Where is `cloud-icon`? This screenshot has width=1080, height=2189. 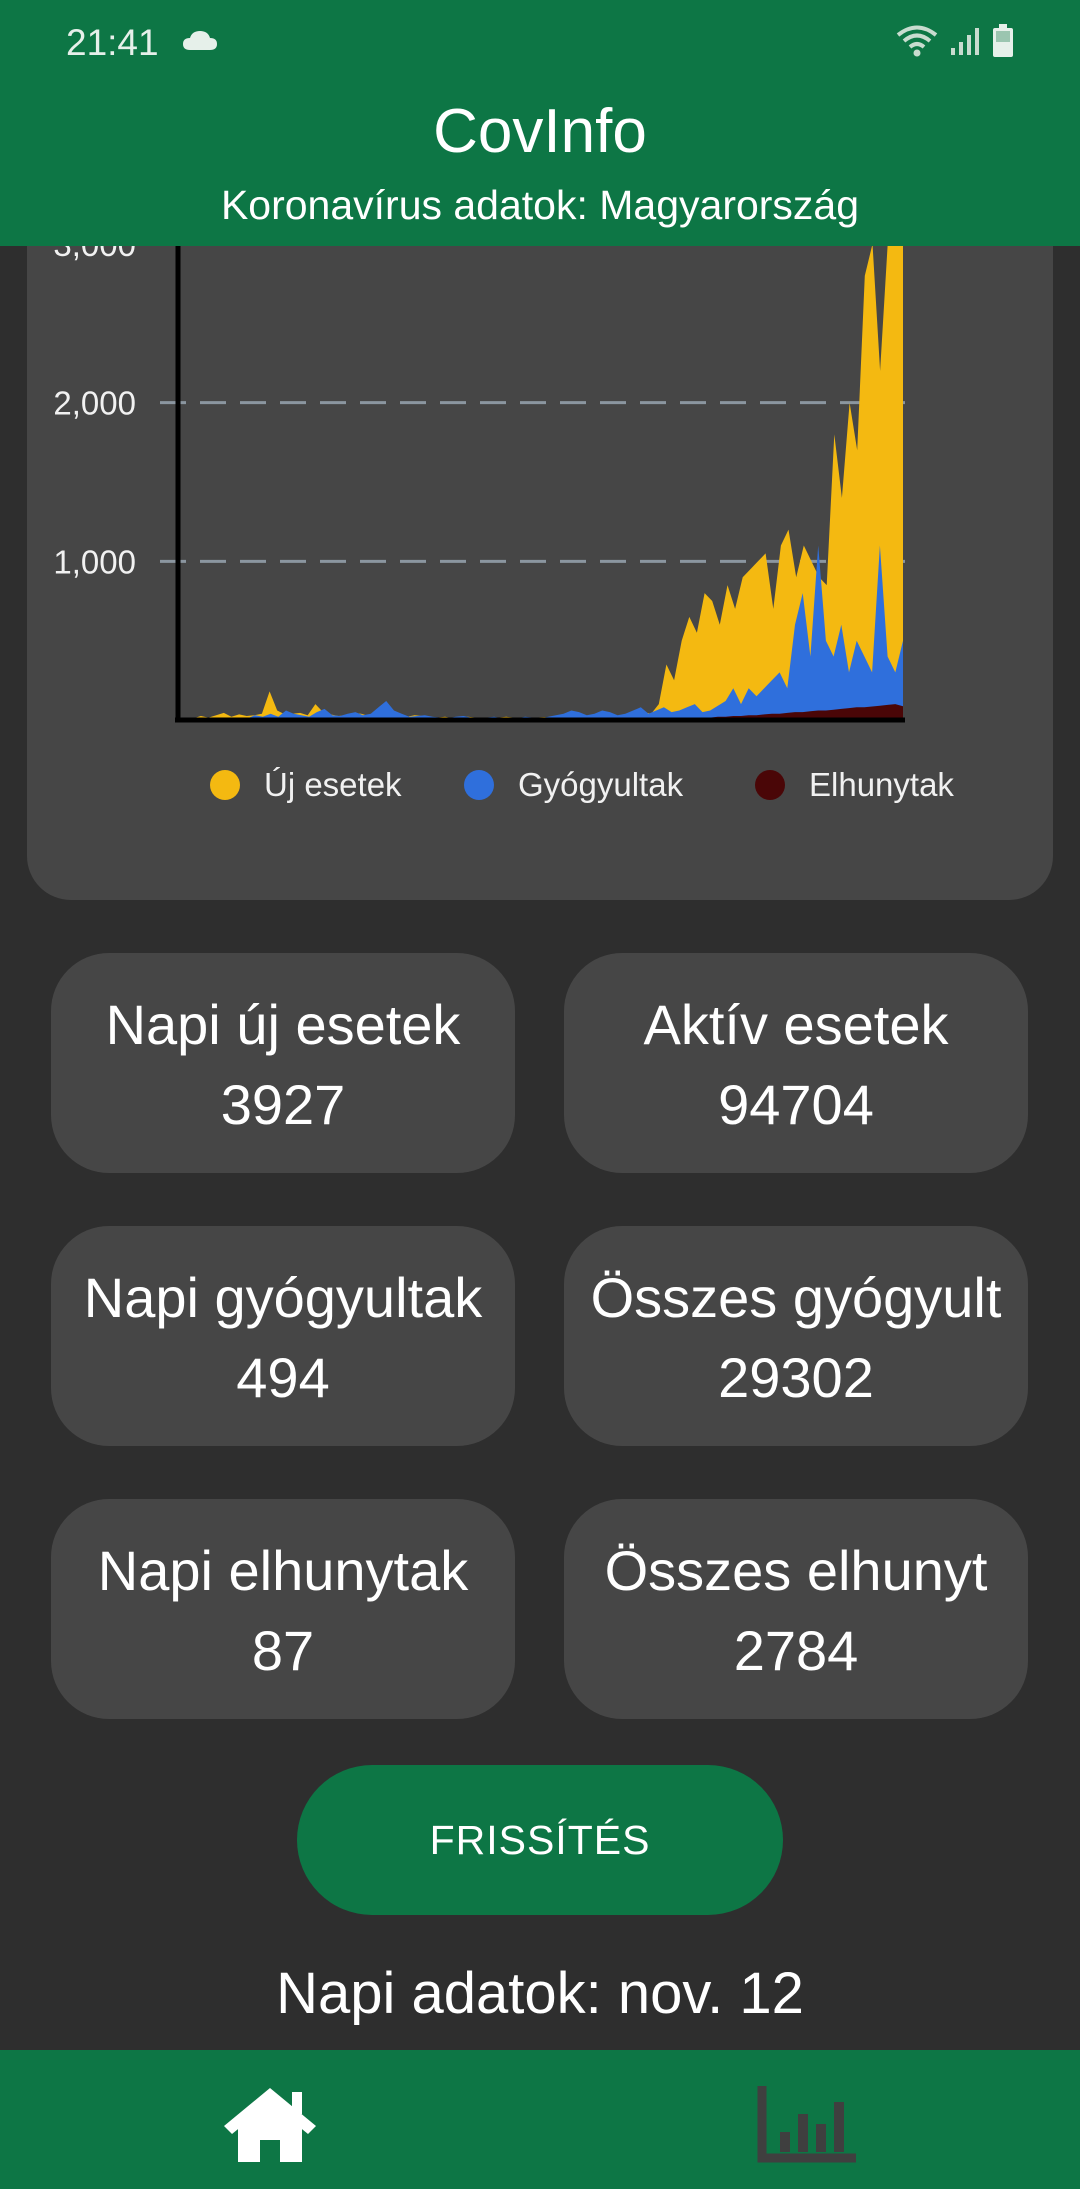 cloud-icon is located at coordinates (200, 43).